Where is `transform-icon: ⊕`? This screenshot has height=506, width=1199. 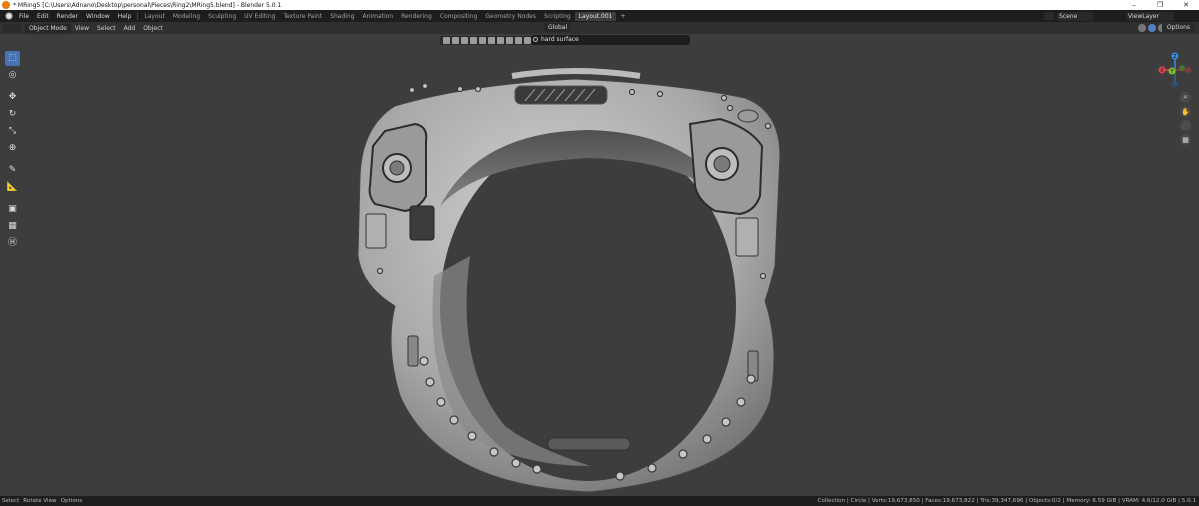
transform-icon: ⊕ is located at coordinates (12, 148).